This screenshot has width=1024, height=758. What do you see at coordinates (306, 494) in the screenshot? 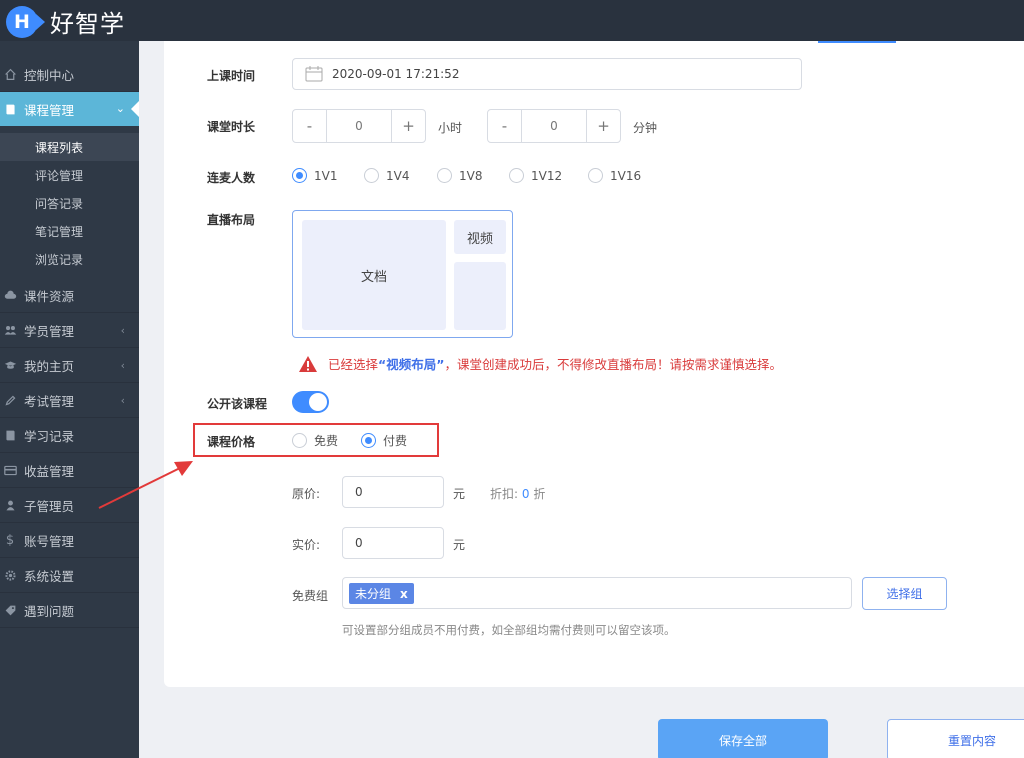
I see `original-price-label: 原价:` at bounding box center [306, 494].